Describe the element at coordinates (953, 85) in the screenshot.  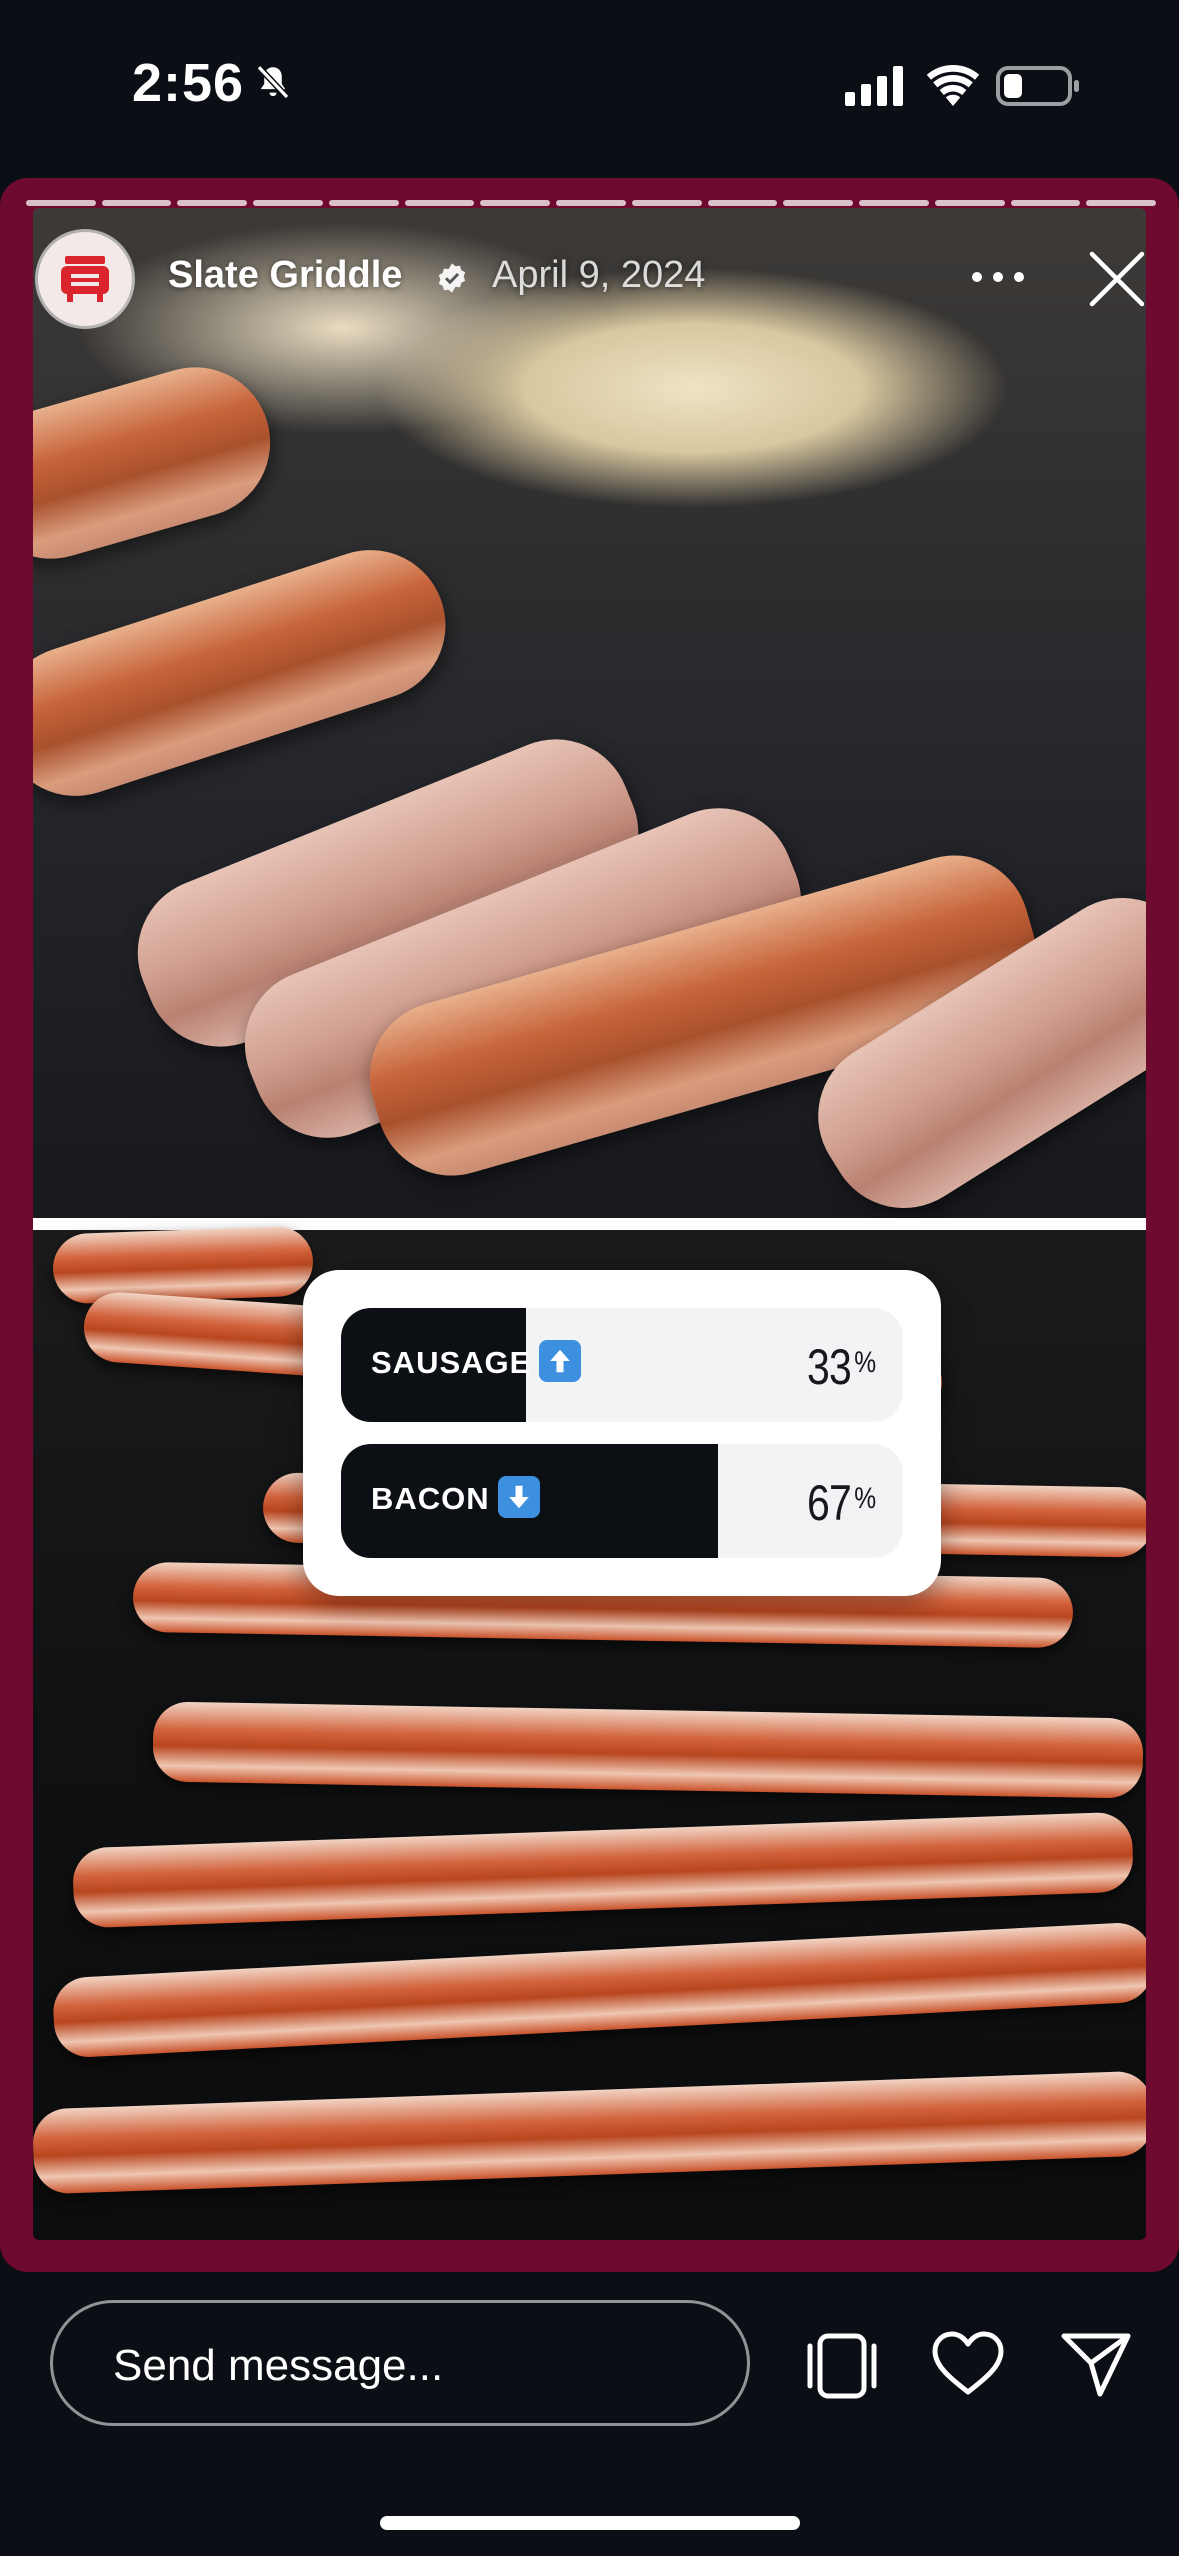
I see `wifi-icon` at that location.